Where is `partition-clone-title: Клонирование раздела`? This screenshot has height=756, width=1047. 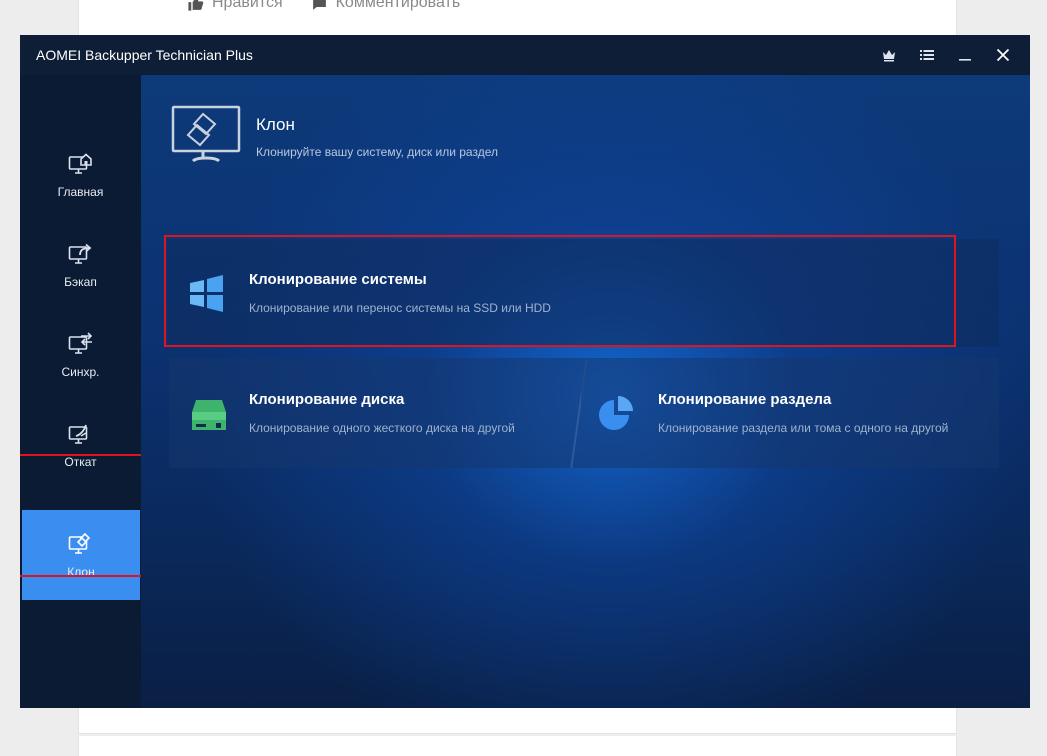
partition-clone-title: Клонирование раздела is located at coordinates (745, 399).